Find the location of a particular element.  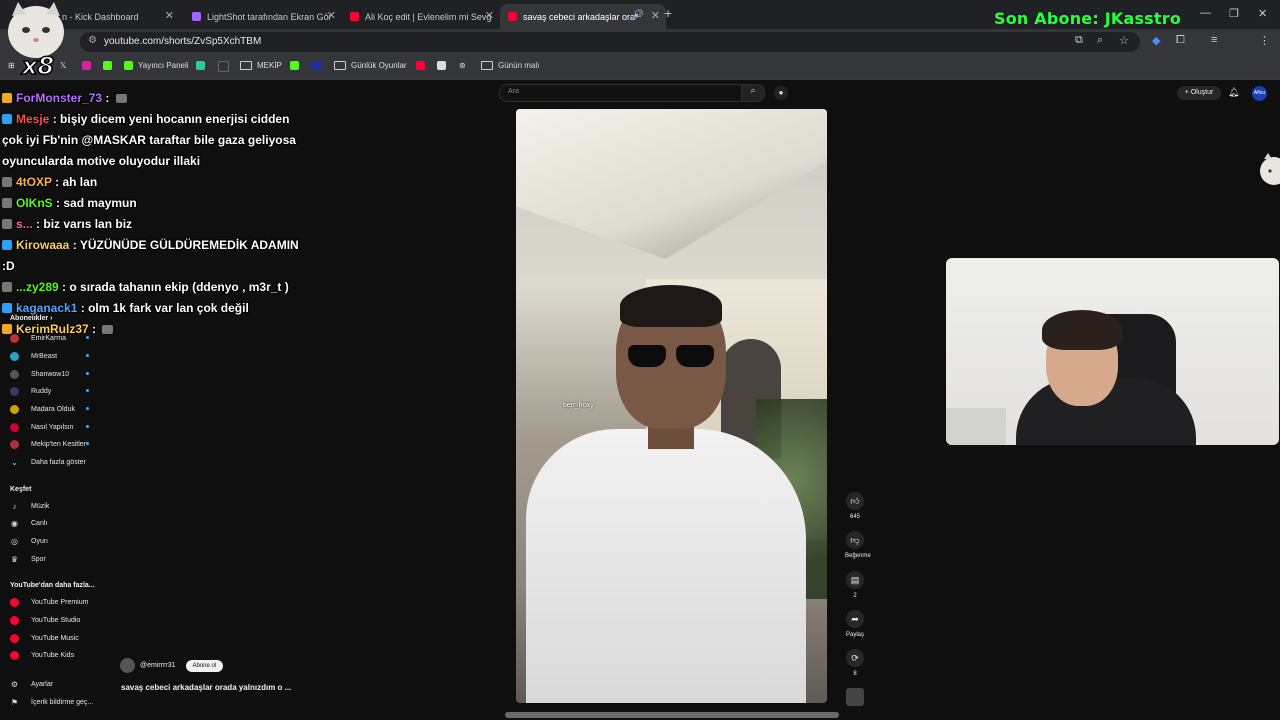

url-text: youtube.com/shorts/ZvSp5XchTBM is located at coordinates (182, 41).